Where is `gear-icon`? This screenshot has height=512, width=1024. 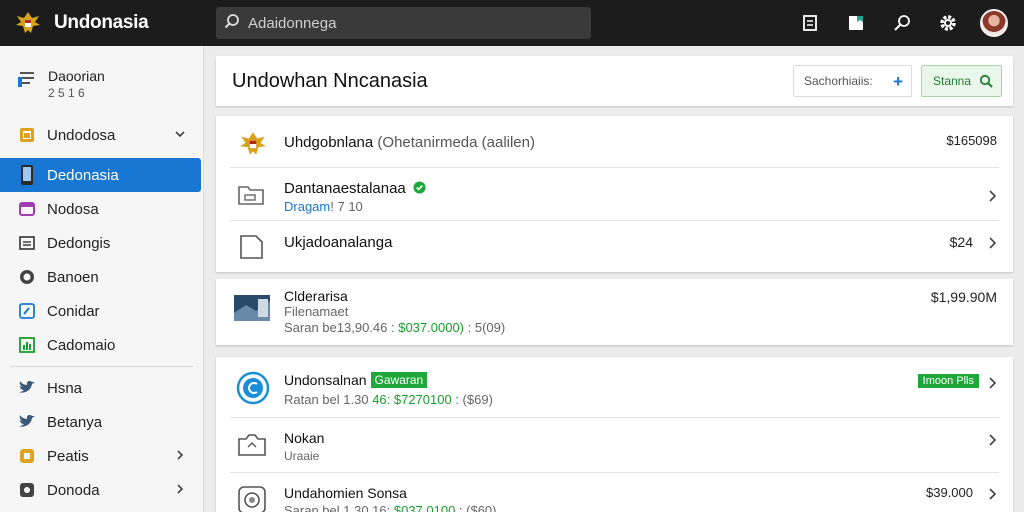 gear-icon is located at coordinates (948, 23).